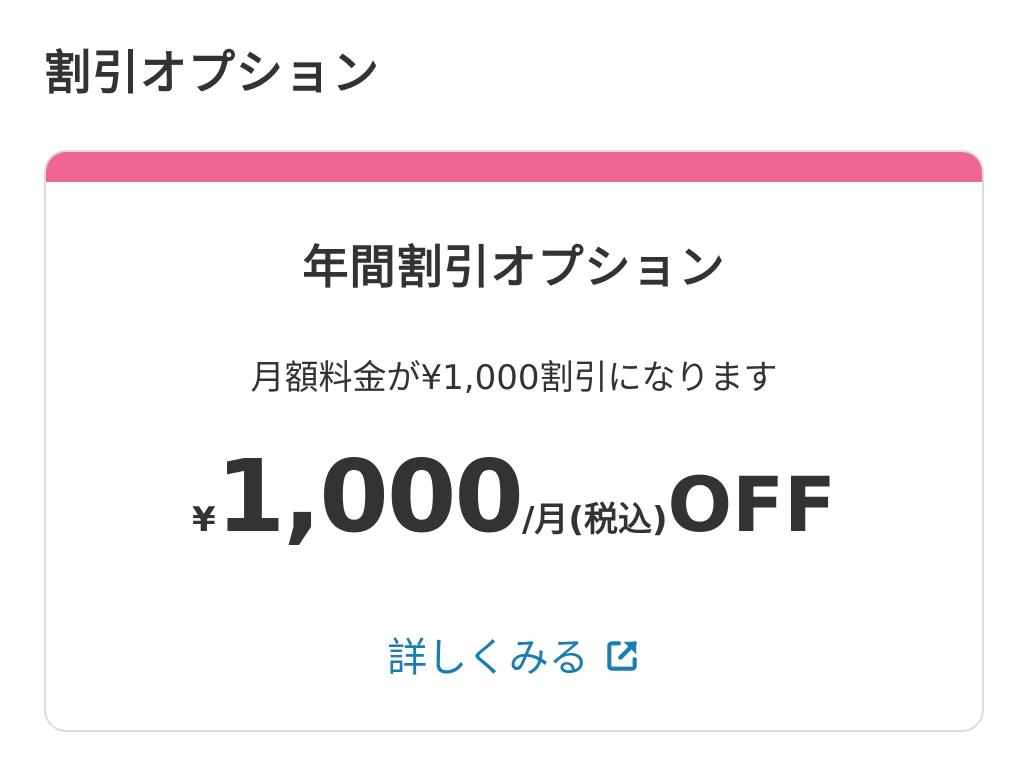  Describe the element at coordinates (488, 658) in the screenshot. I see `details-link-label: 詳しくみる` at that location.